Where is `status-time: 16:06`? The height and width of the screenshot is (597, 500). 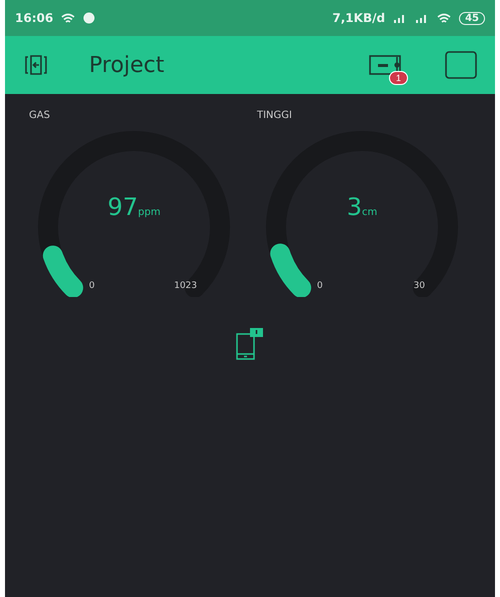
status-time: 16:06 is located at coordinates (34, 18).